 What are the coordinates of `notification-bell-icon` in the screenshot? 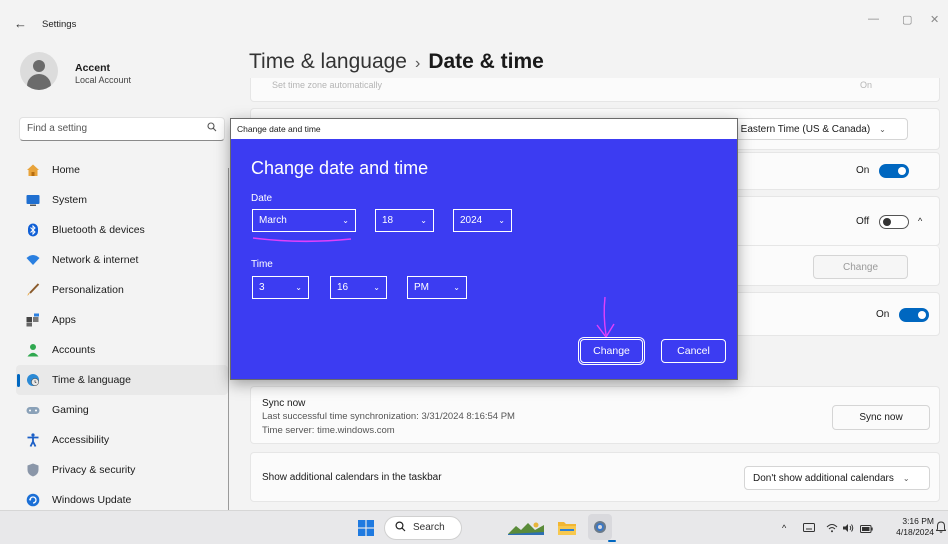 It's located at (941, 528).